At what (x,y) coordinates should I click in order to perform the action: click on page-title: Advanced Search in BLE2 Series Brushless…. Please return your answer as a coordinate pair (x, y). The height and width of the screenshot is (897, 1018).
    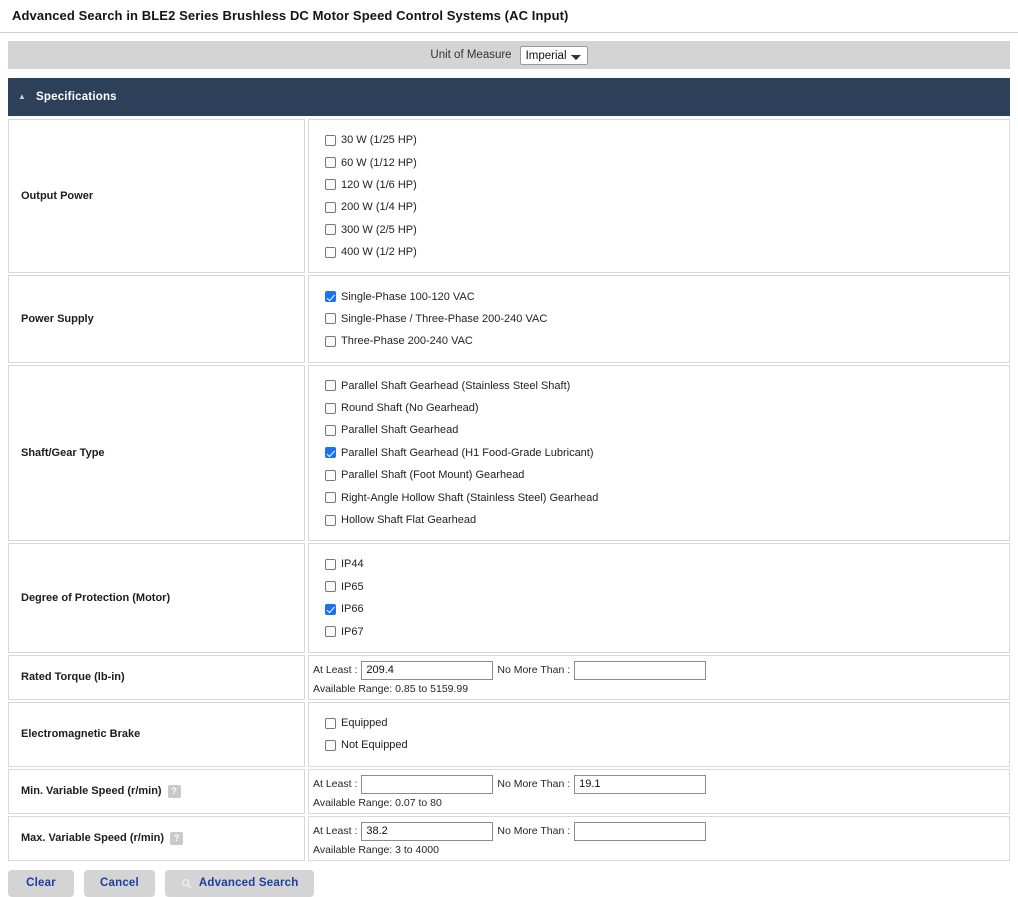
    Looking at the image, I should click on (290, 15).